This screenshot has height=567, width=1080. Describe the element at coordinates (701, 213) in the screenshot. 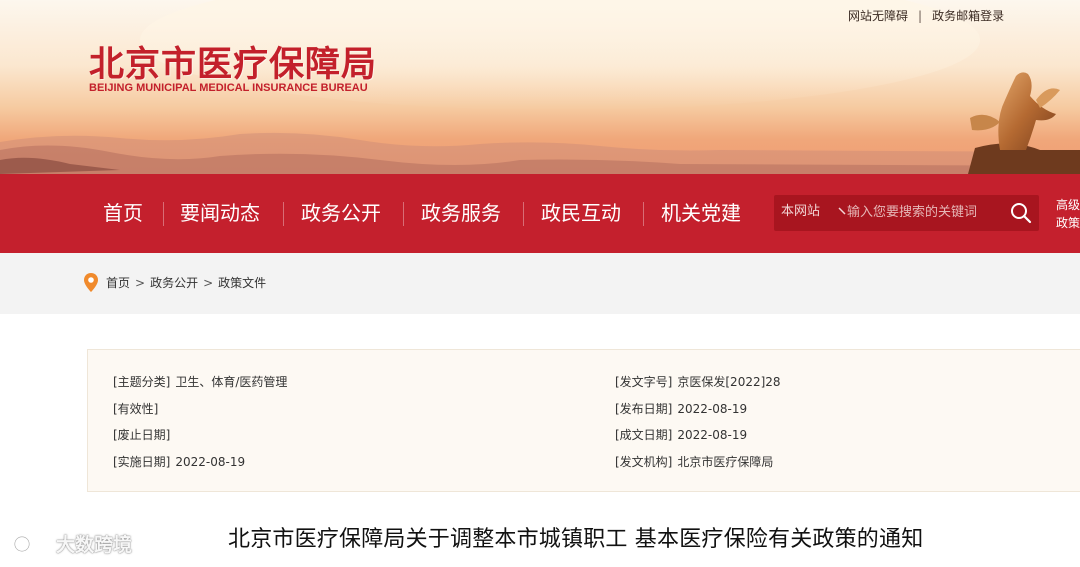

I see `nav-item-party-building: 机关党建` at that location.